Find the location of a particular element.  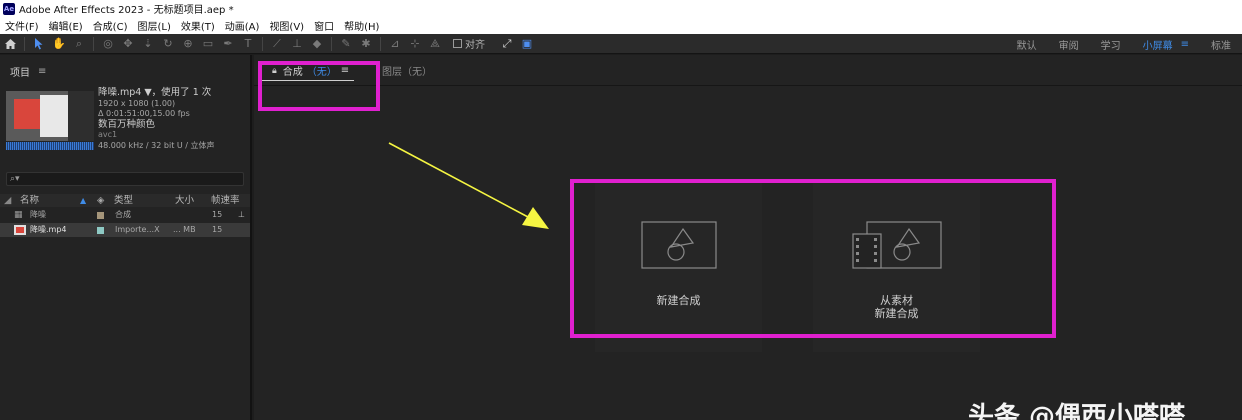

table-row: ▦ 降噪 合成 15 ⊥ is located at coordinates (125, 215).